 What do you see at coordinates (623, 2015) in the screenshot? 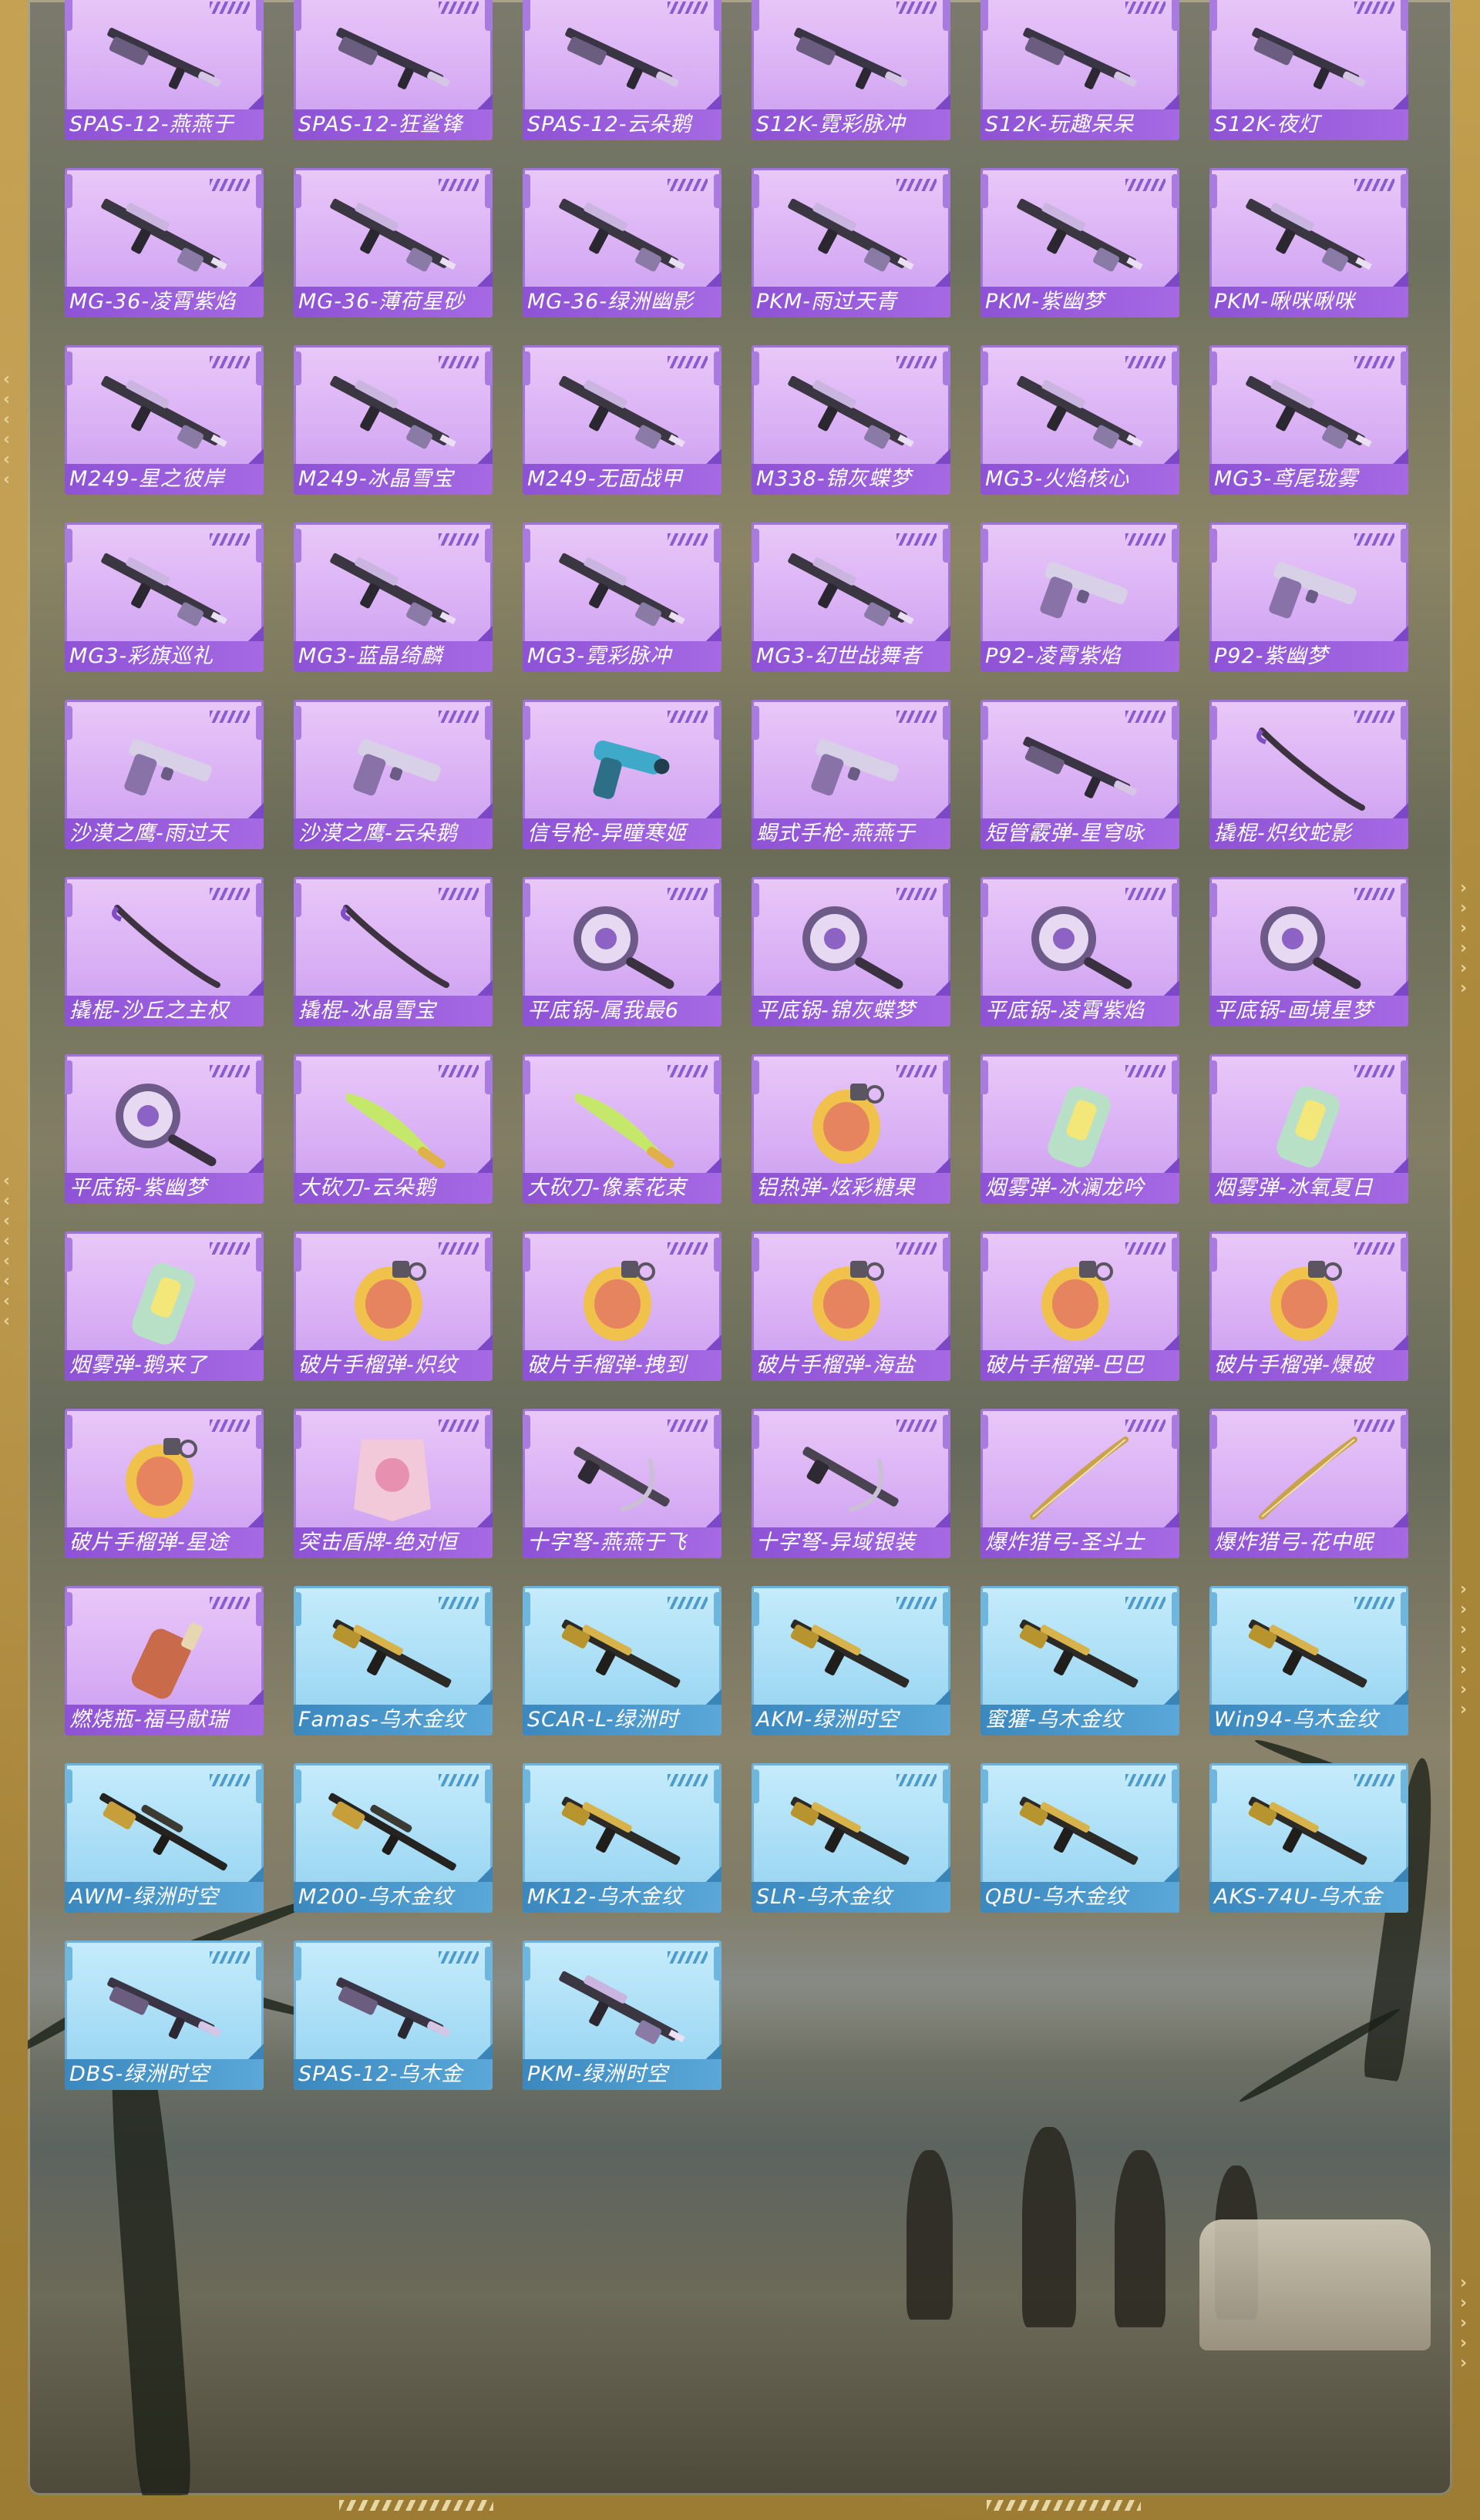
I see `skin-card: PKM-绿洲时空` at bounding box center [623, 2015].